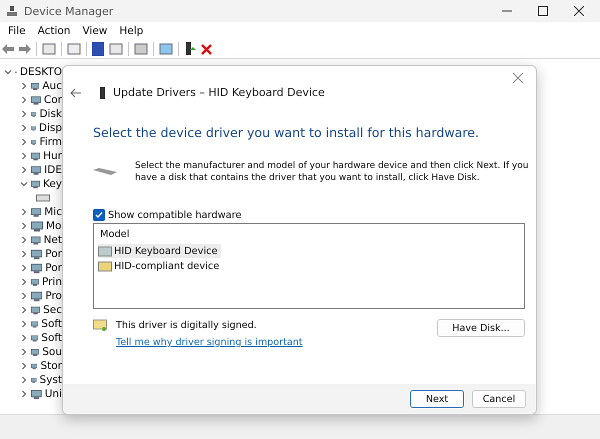  I want to click on maximize-icon, so click(543, 11).